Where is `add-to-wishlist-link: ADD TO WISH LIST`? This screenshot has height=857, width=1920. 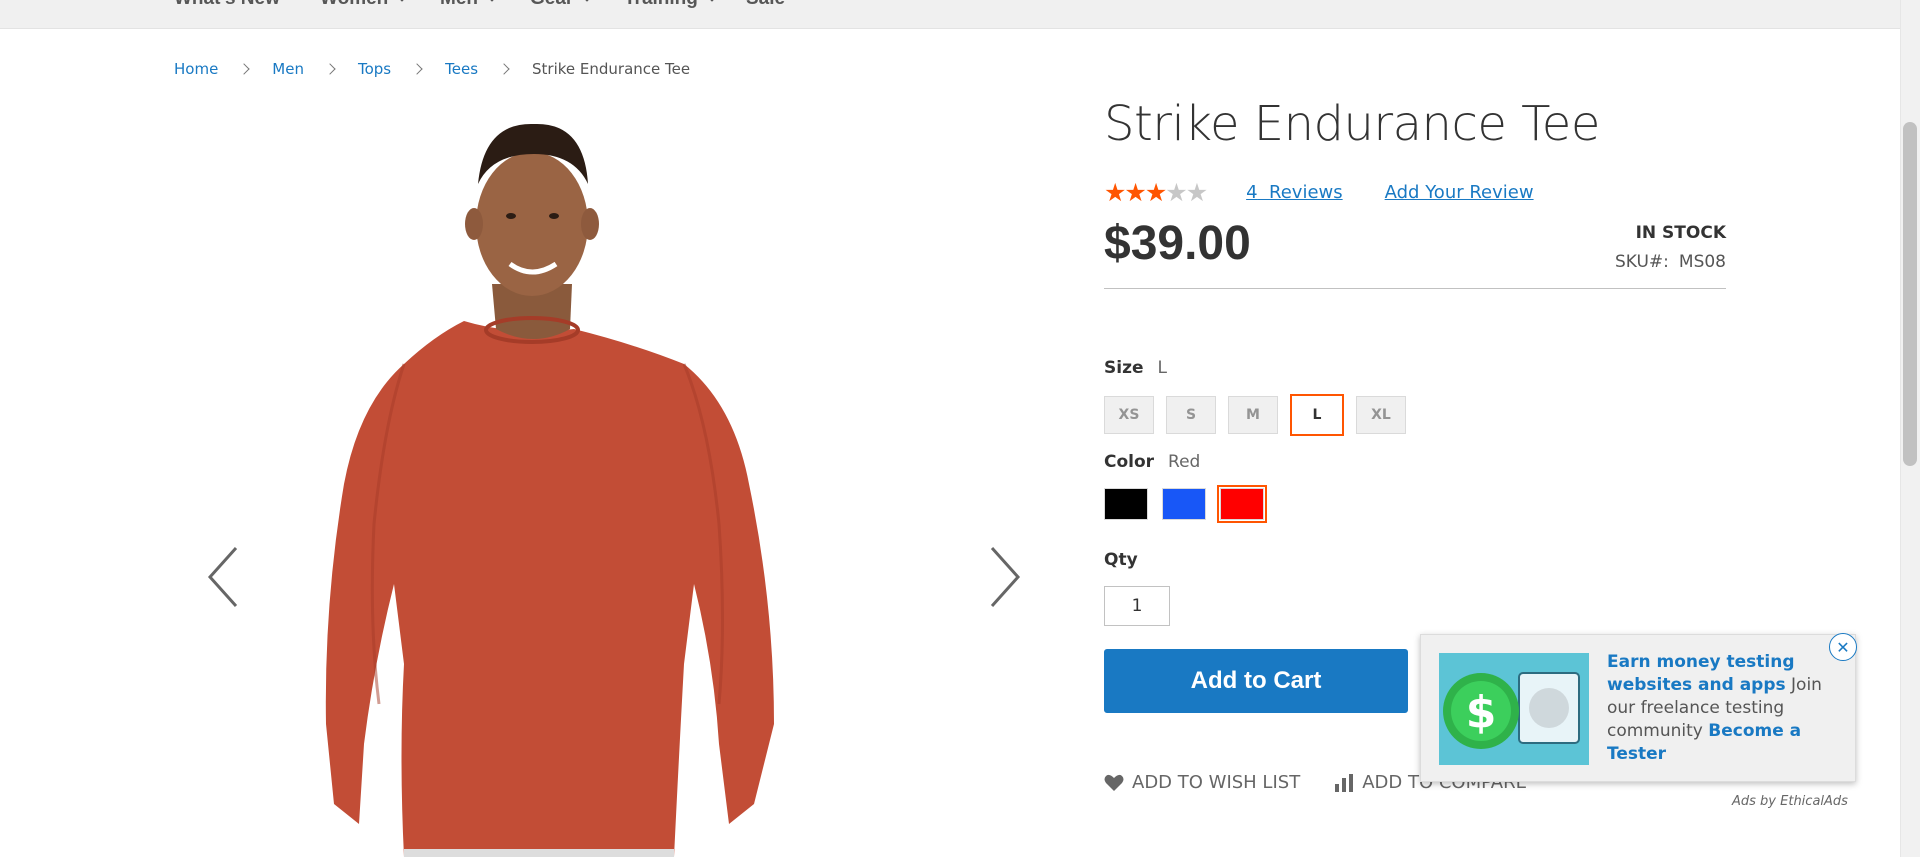 add-to-wishlist-link: ADD TO WISH LIST is located at coordinates (1202, 782).